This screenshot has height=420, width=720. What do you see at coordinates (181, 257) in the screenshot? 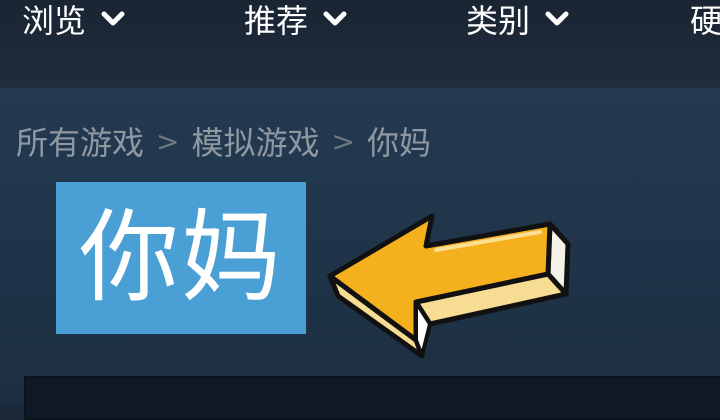
I see `page-title: 你妈` at bounding box center [181, 257].